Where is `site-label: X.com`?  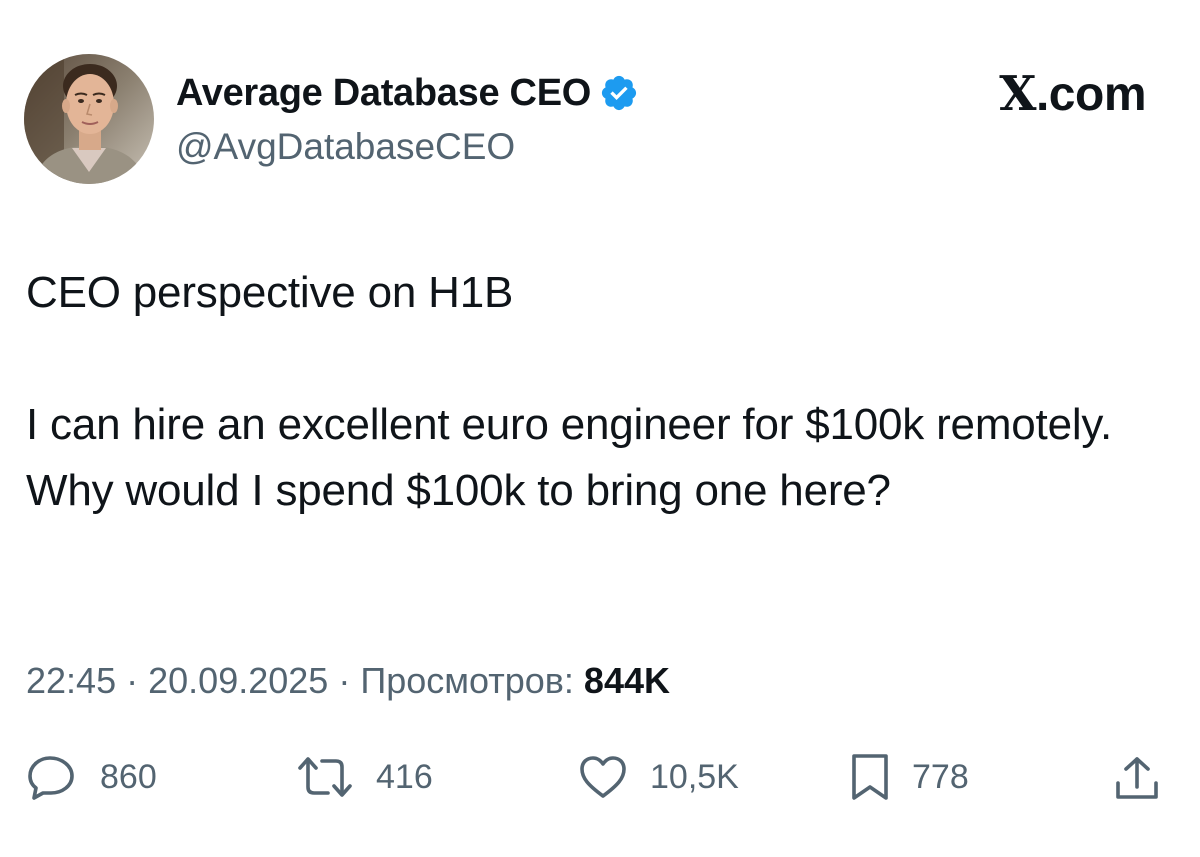
site-label: X.com is located at coordinates (1072, 94).